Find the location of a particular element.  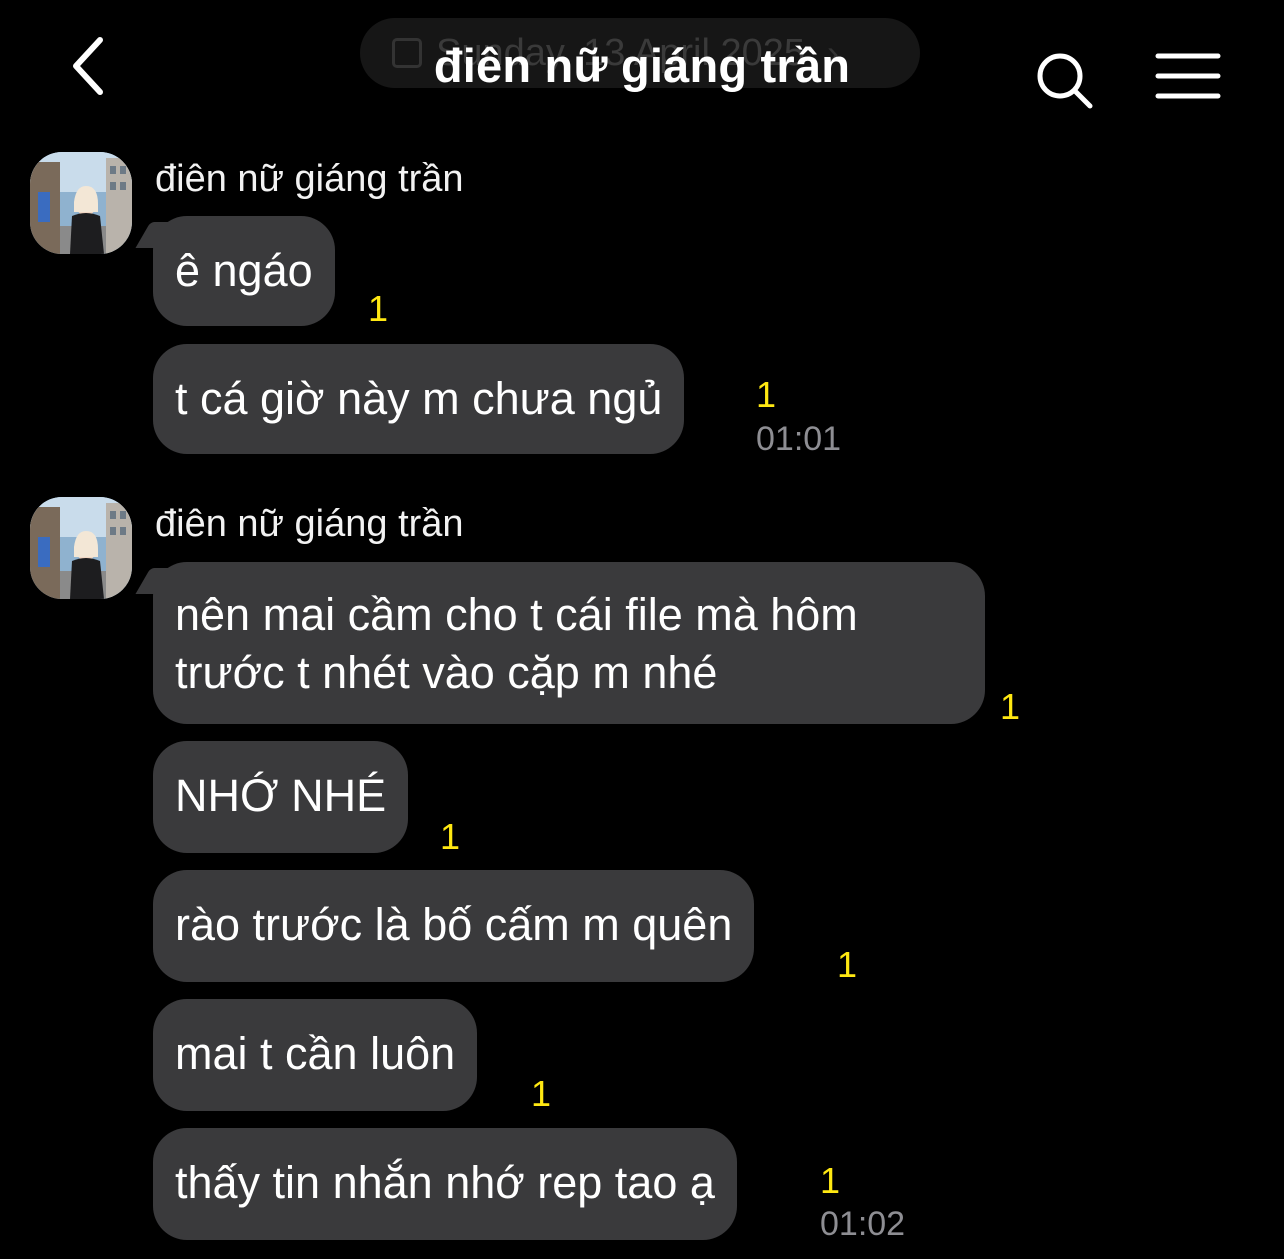

message-text: rào trước là bố cấm m quên is located at coordinates (454, 924).